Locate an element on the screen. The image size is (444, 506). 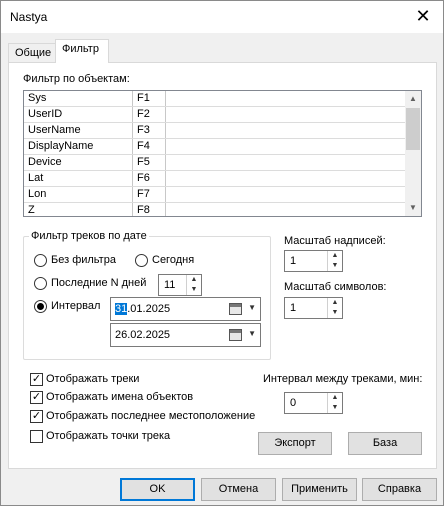
list-item: Sys F1 is located at coordinates (215, 99).